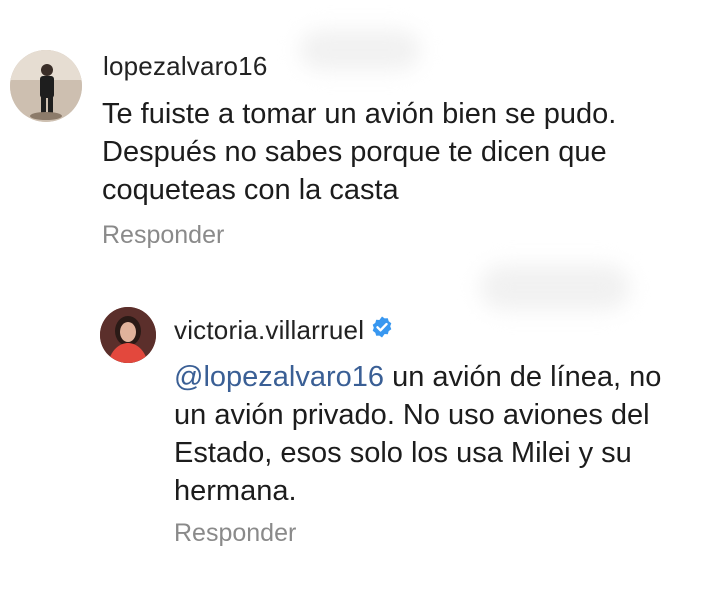 Image resolution: width=720 pixels, height=616 pixels. I want to click on comment-text-line: Estado, esos solo los usa Milei y su, so click(403, 453).